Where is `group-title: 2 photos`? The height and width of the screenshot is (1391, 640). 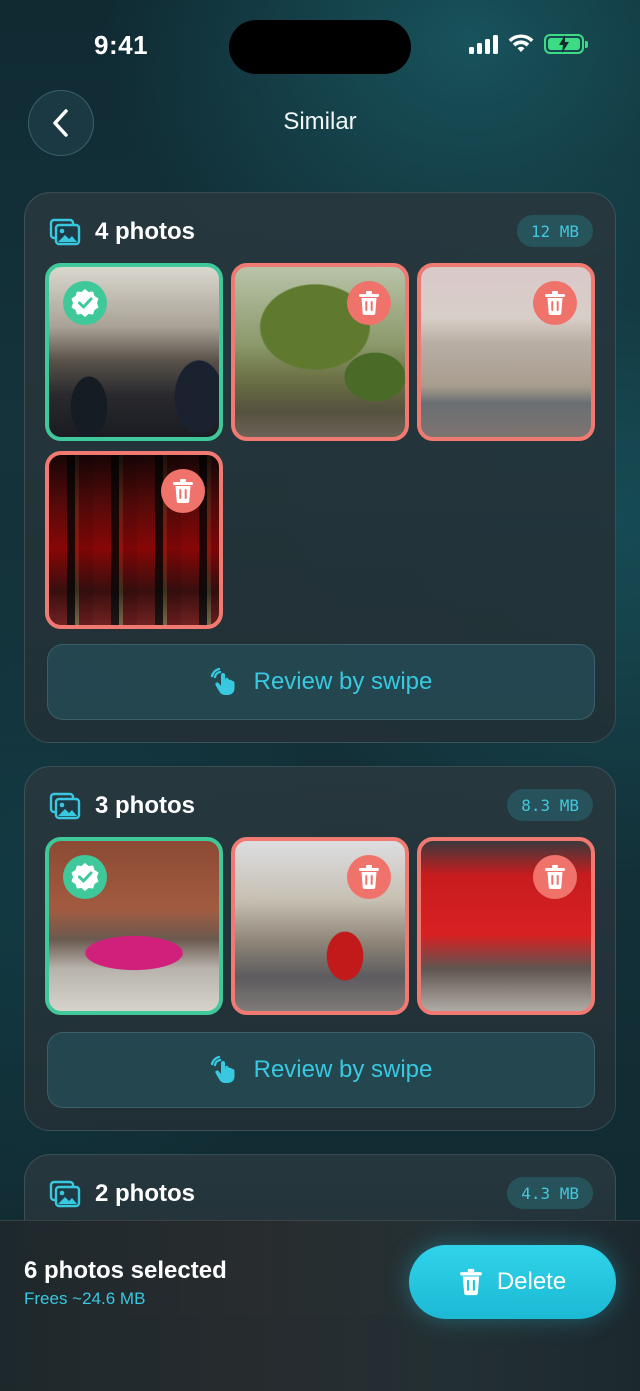
group-title: 2 photos is located at coordinates (145, 1193).